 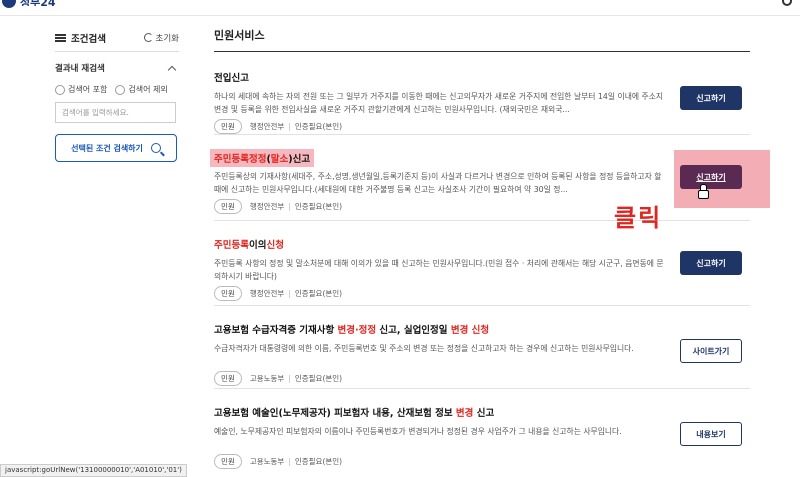 What do you see at coordinates (120, 89) in the screenshot?
I see `radio-exclude-circle` at bounding box center [120, 89].